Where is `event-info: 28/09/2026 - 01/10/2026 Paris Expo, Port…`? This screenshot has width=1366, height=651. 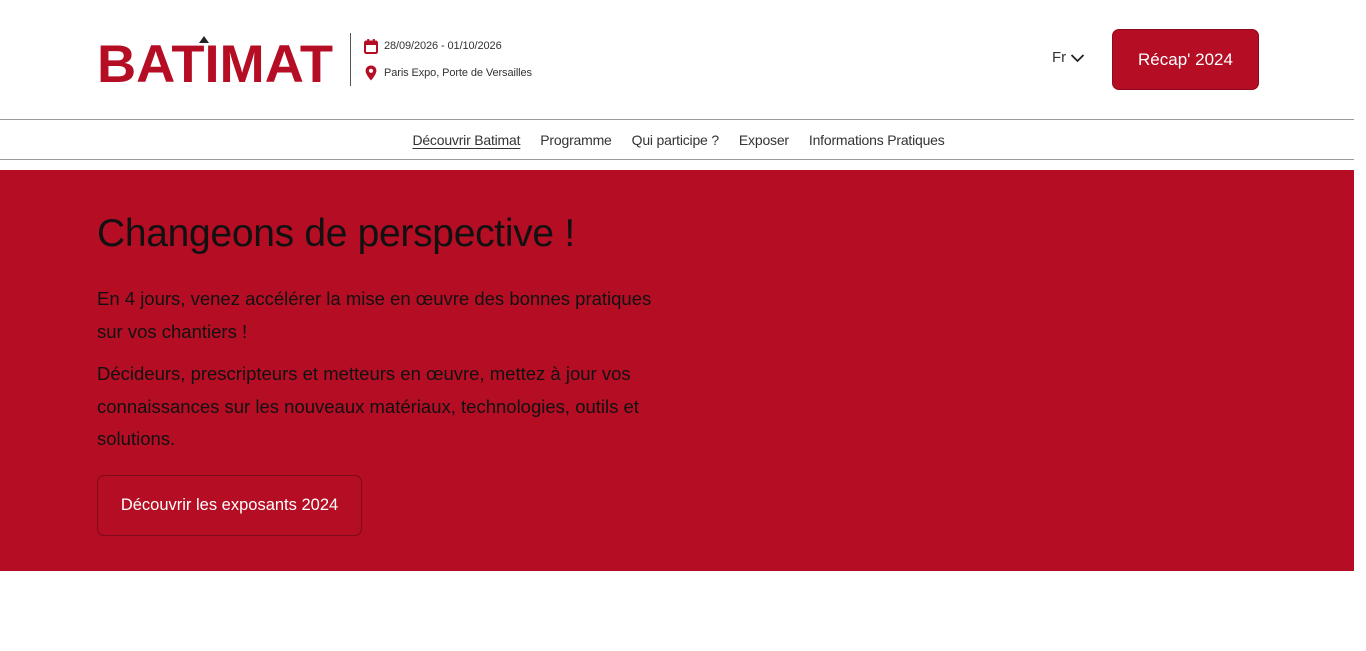 event-info: 28/09/2026 - 01/10/2026 Paris Expo, Port… is located at coordinates (447, 59).